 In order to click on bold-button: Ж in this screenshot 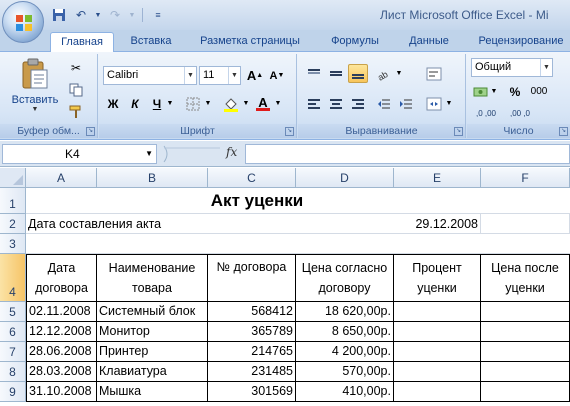, I will do `click(113, 103)`.